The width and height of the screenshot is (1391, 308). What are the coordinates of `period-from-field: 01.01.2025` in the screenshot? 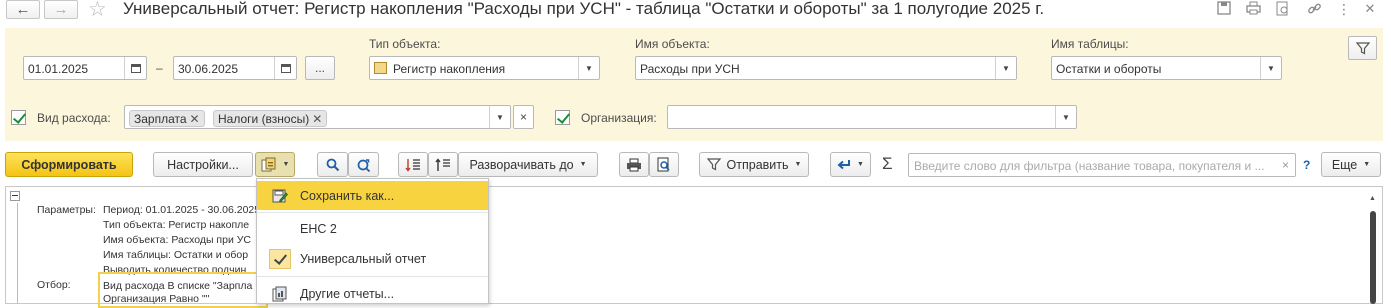 It's located at (85, 68).